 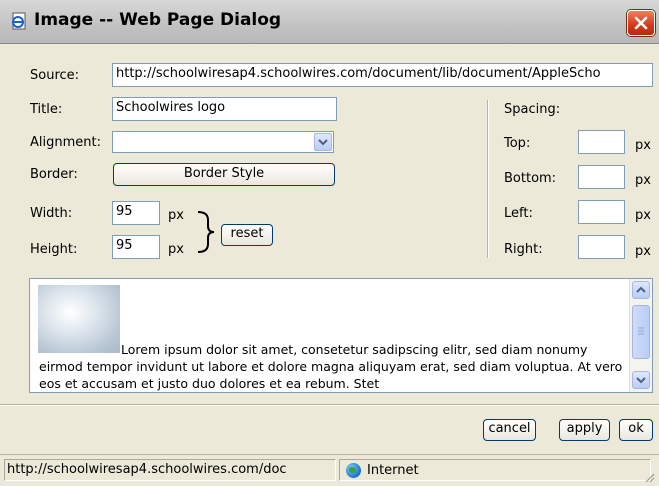 What do you see at coordinates (19, 21) in the screenshot?
I see `ie-page-icon` at bounding box center [19, 21].